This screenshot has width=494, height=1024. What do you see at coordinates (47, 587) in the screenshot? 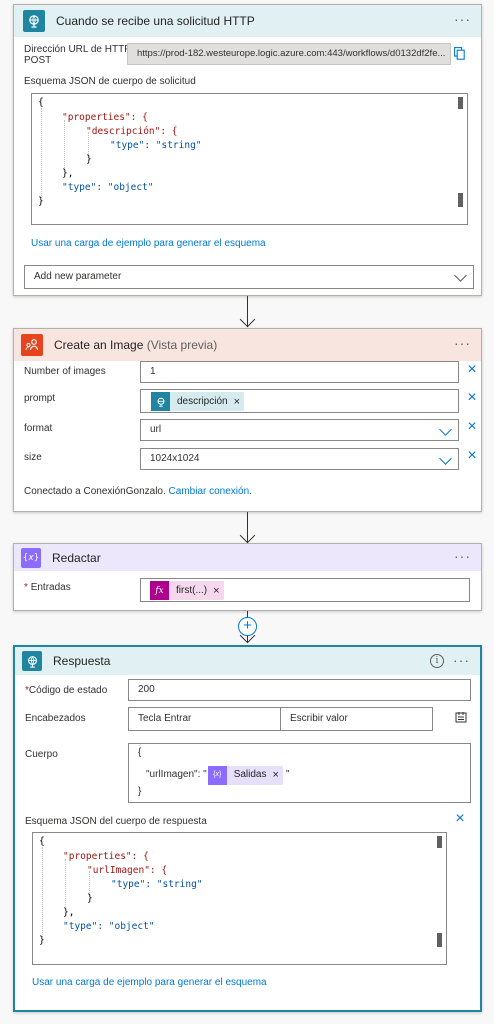
I see `inputs-label: * Entradas` at bounding box center [47, 587].